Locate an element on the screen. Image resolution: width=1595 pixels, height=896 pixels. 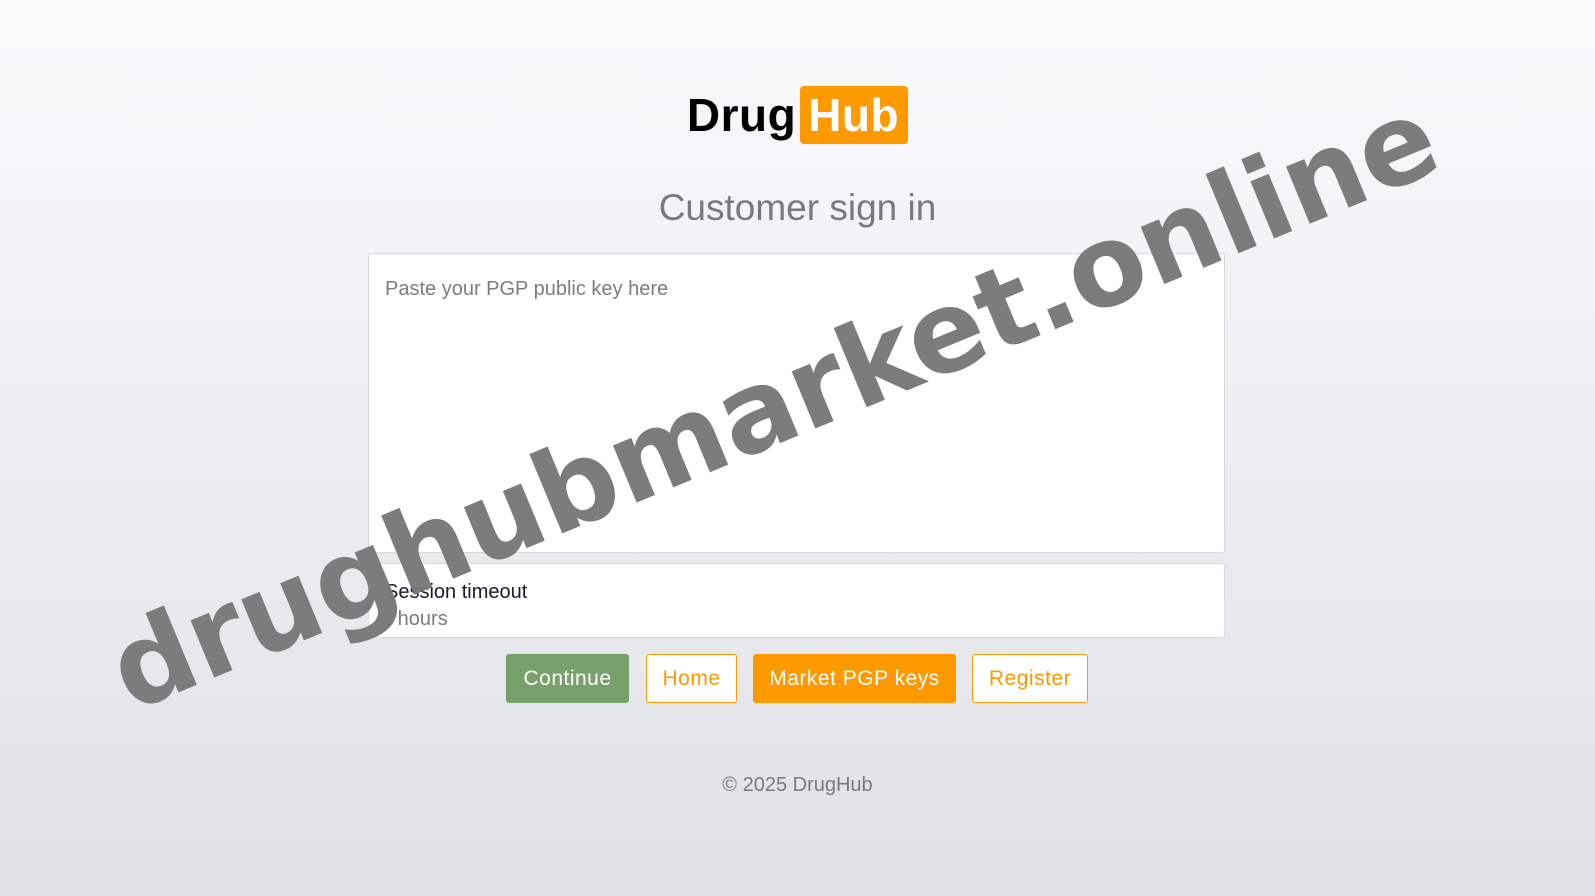
session-timeout-field: Session timeout 2 hours is located at coordinates (796, 600).